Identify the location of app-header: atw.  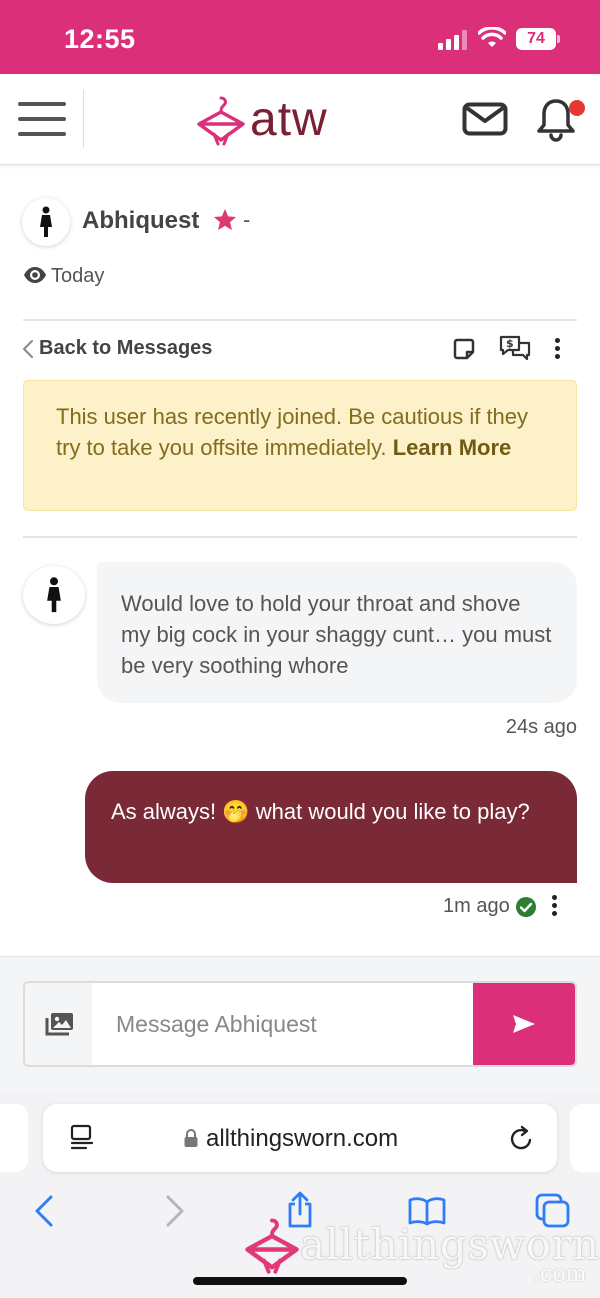
(300, 119).